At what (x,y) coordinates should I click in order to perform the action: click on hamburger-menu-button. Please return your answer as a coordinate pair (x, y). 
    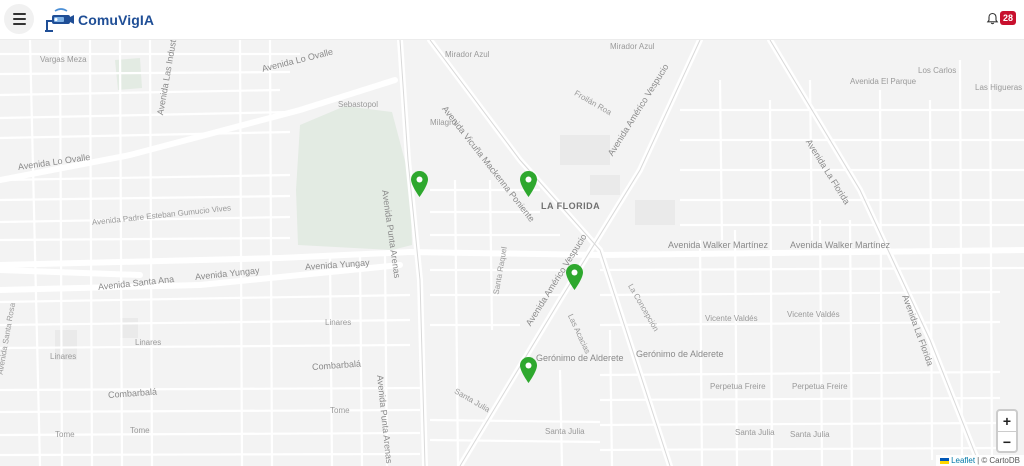
    Looking at the image, I should click on (19, 19).